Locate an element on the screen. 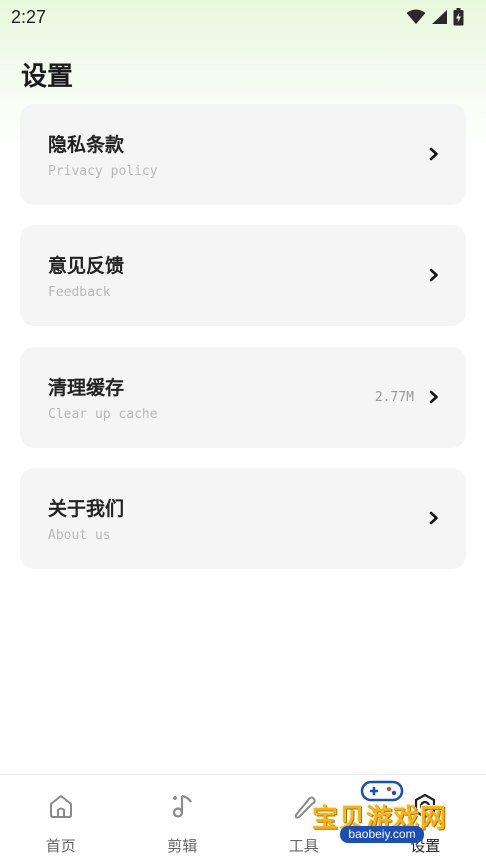 The image size is (486, 864). item-subtitle: About us is located at coordinates (79, 535).